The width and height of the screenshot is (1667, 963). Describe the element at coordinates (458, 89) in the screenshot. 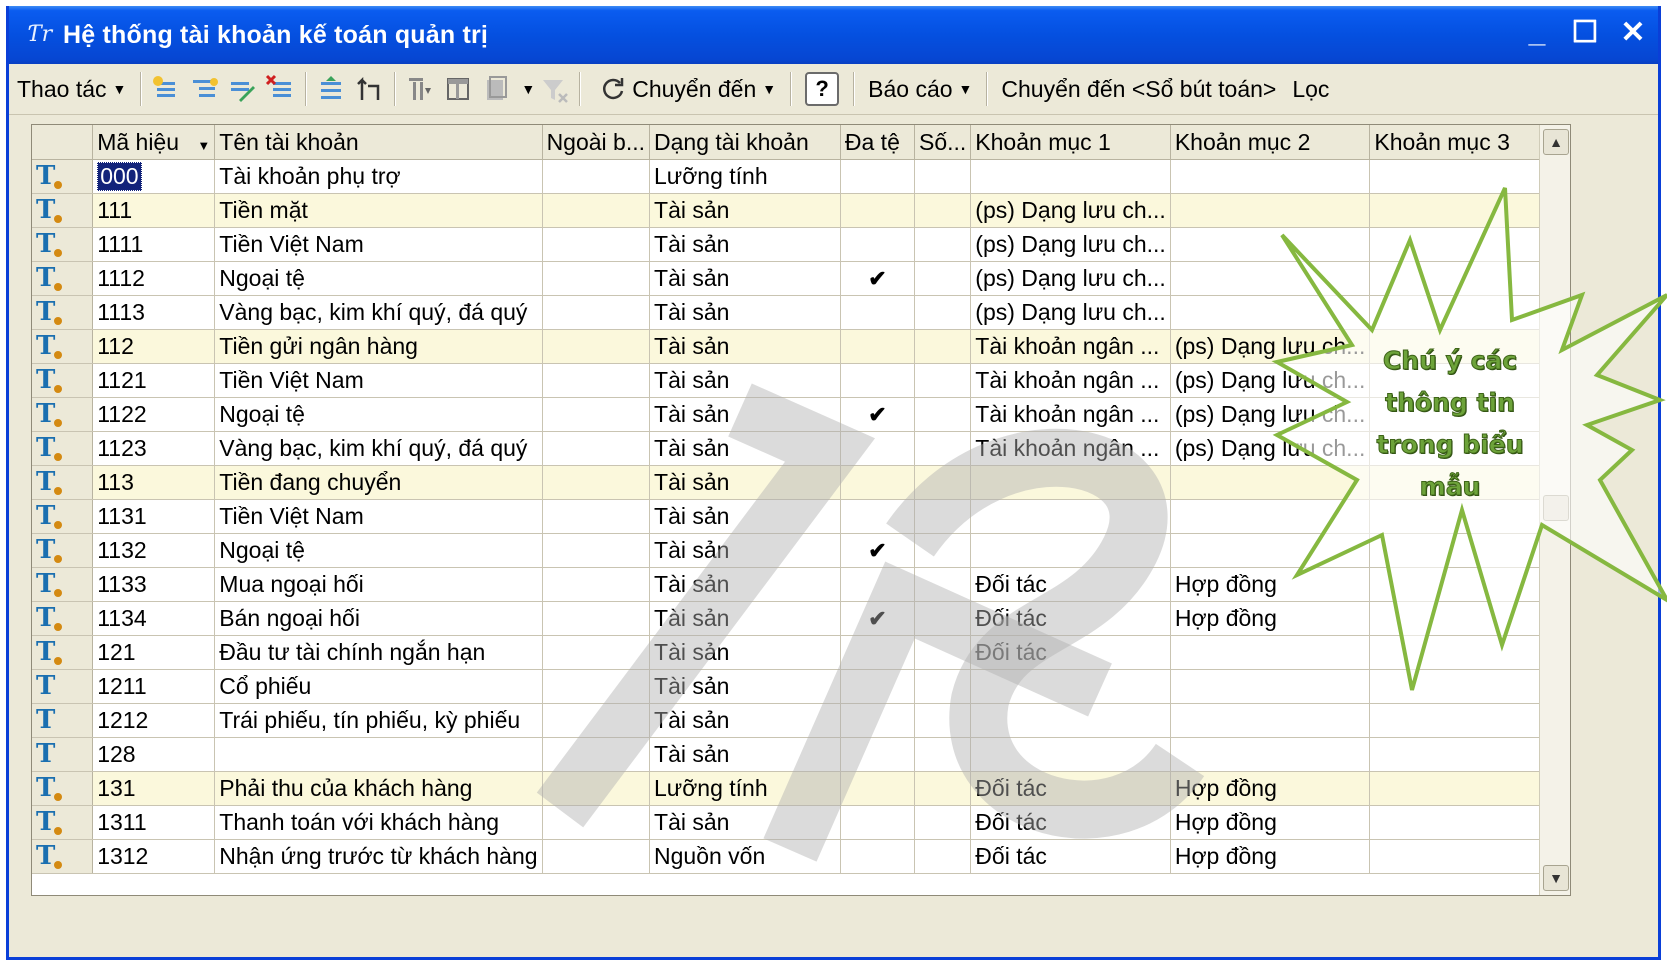

I see `column-settings-icon` at that location.